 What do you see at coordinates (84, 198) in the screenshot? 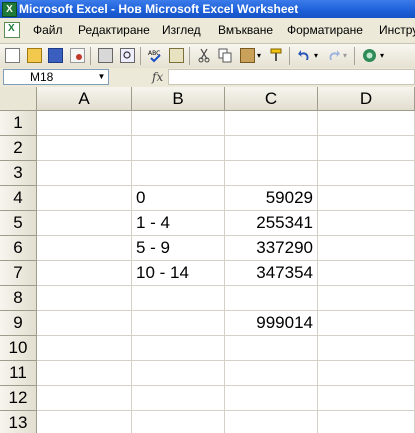
I see `cell-a4` at bounding box center [84, 198].